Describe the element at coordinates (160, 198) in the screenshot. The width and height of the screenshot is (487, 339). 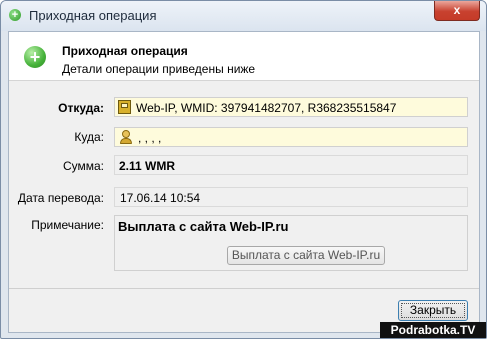
I see `date-value: 17.06.14 10:54` at that location.